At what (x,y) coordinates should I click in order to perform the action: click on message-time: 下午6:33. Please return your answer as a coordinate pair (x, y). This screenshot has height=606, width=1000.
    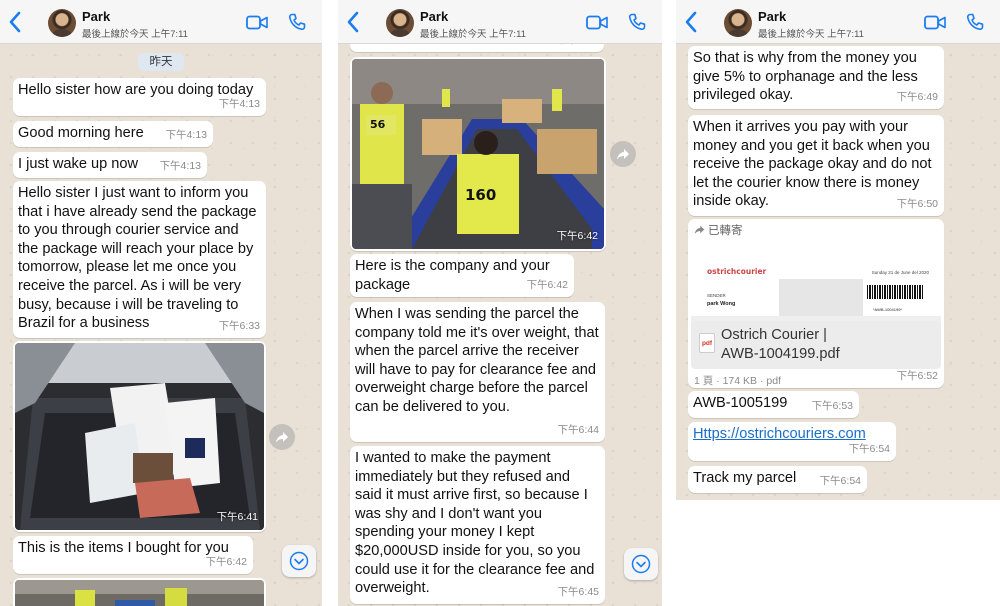
    Looking at the image, I should click on (239, 326).